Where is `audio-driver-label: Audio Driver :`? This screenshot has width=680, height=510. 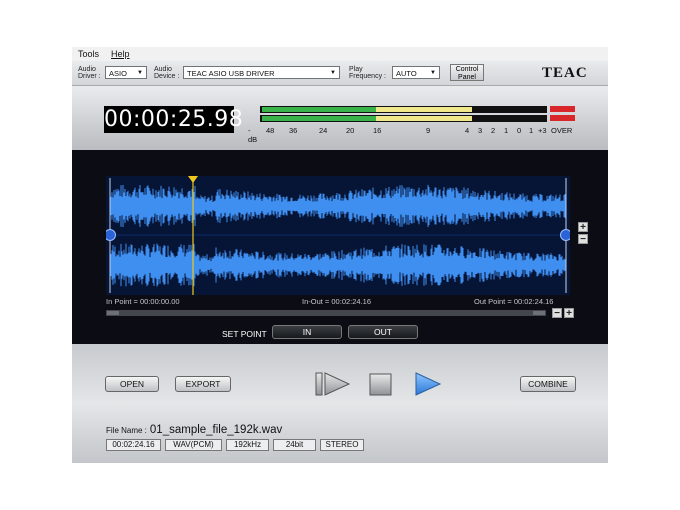
audio-driver-label: Audio Driver : is located at coordinates (89, 73).